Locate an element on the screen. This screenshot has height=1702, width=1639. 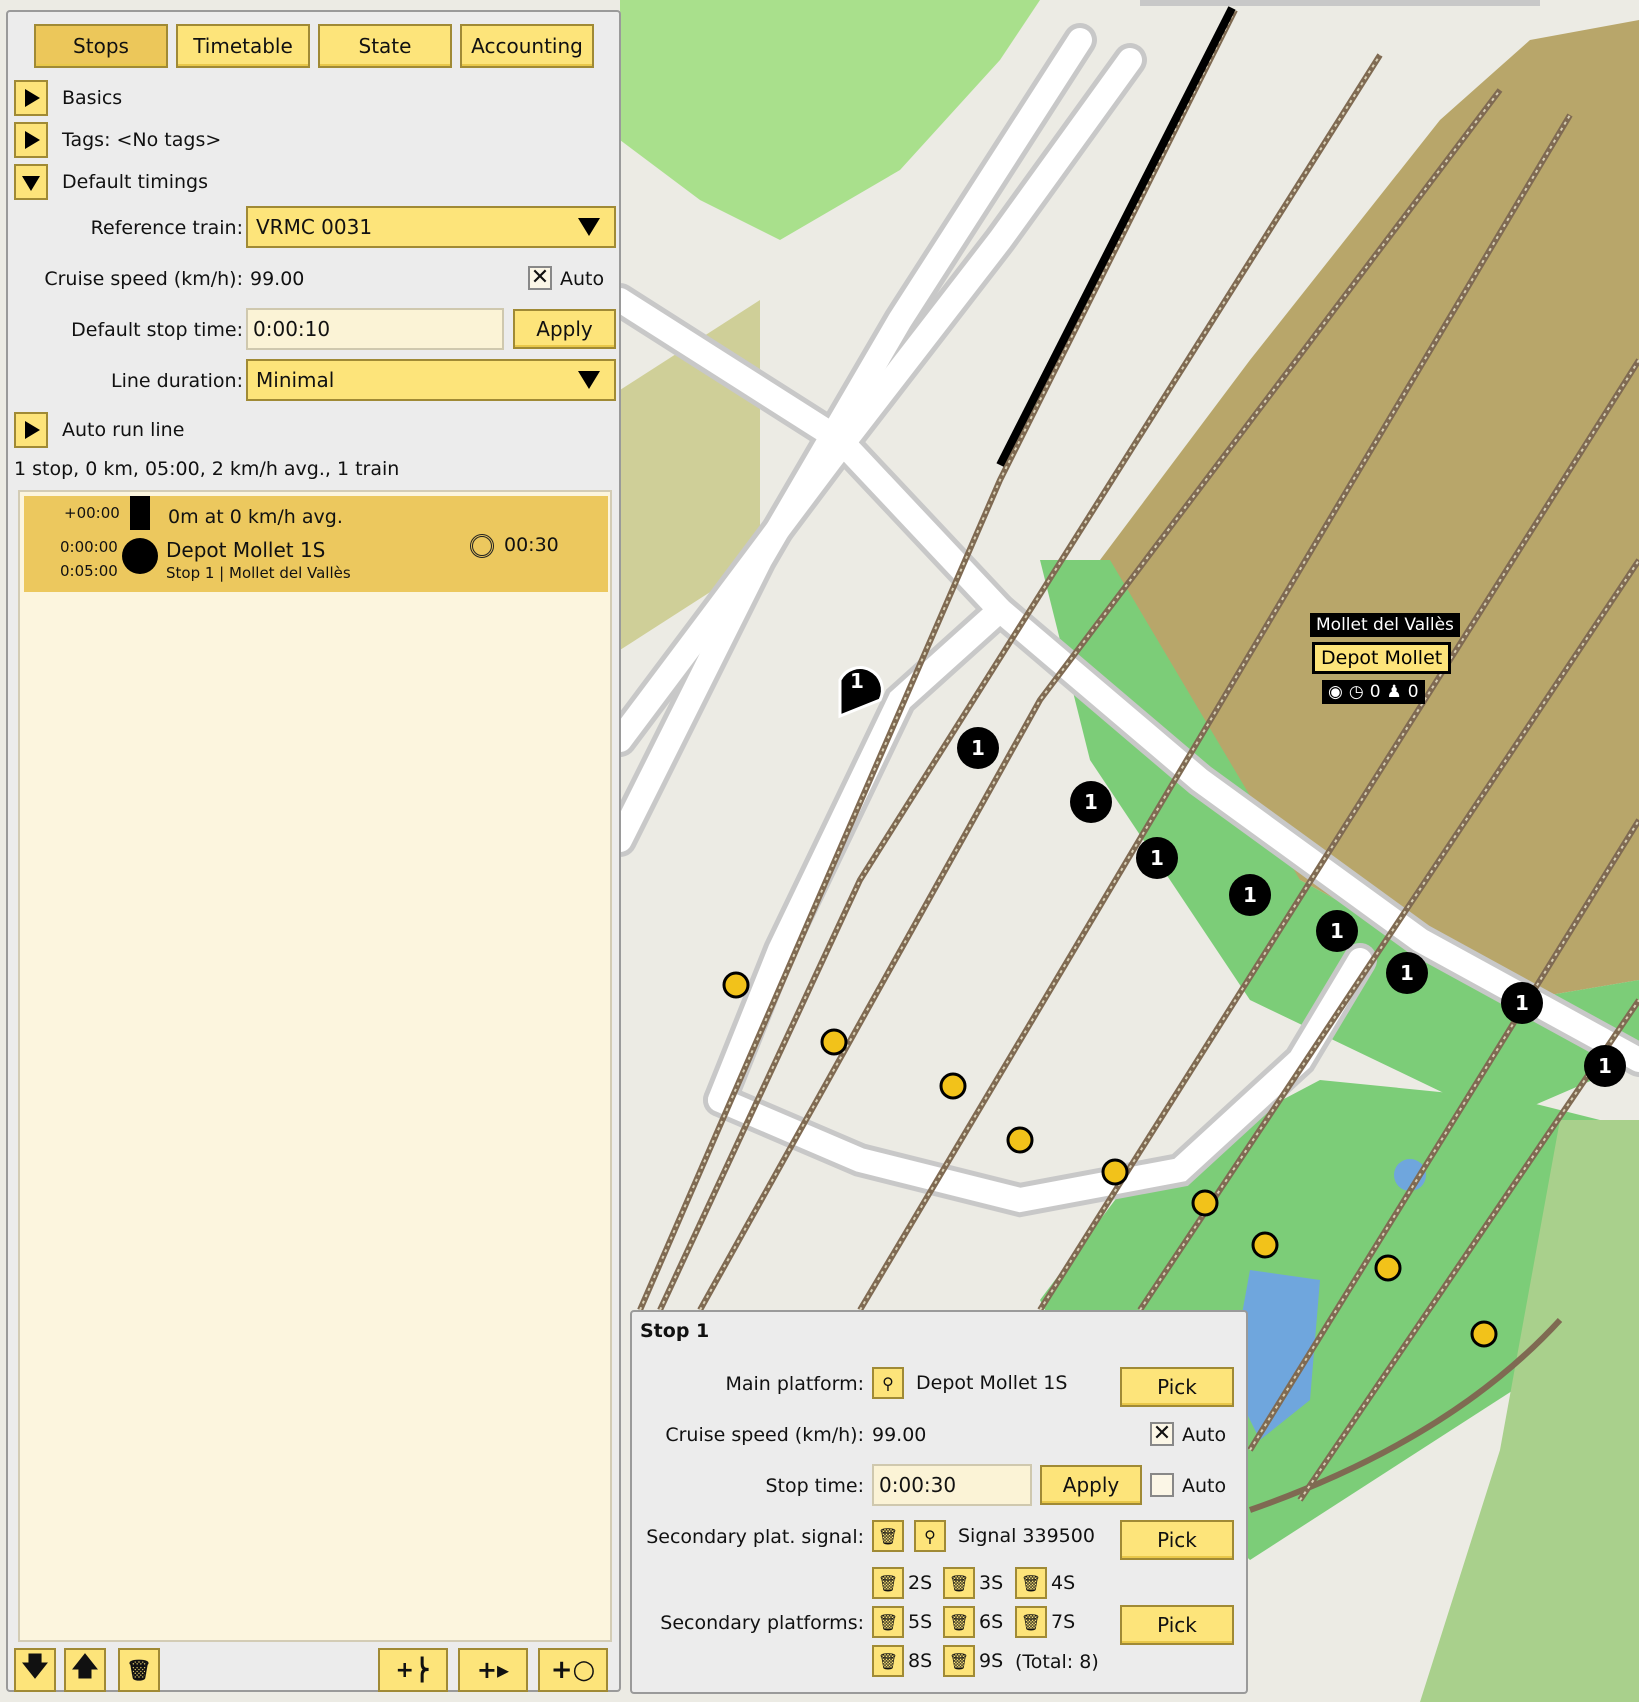
main-platform-label: Main platform: is located at coordinates (794, 1384).